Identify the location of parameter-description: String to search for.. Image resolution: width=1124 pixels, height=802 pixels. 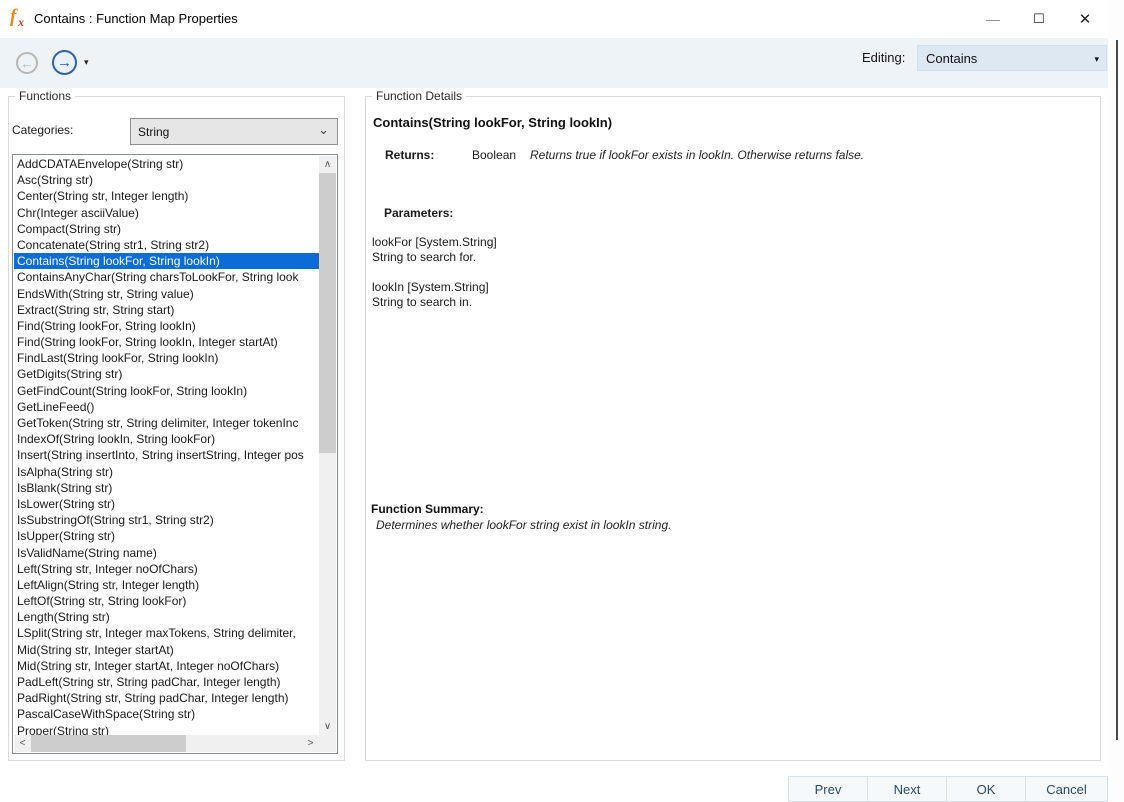
(424, 257).